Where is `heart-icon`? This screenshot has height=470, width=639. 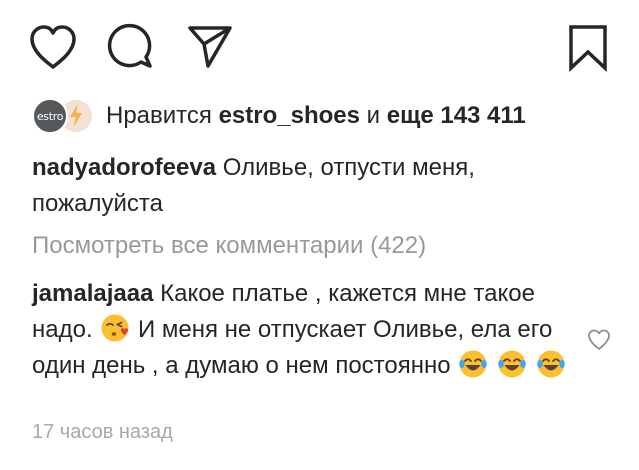 heart-icon is located at coordinates (53, 47).